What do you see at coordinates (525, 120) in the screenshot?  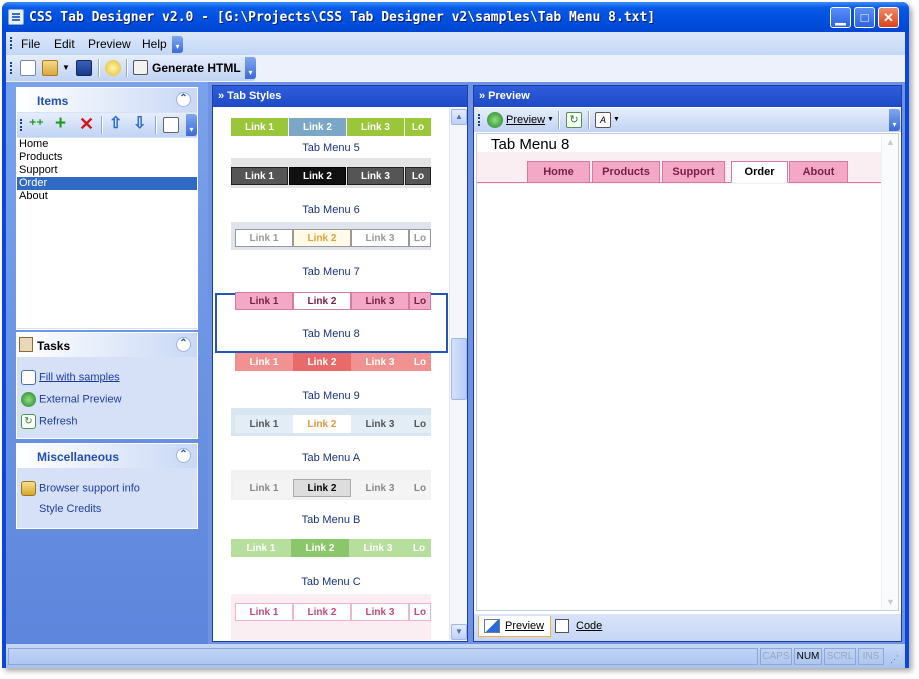 I see `preview-button: Preview` at bounding box center [525, 120].